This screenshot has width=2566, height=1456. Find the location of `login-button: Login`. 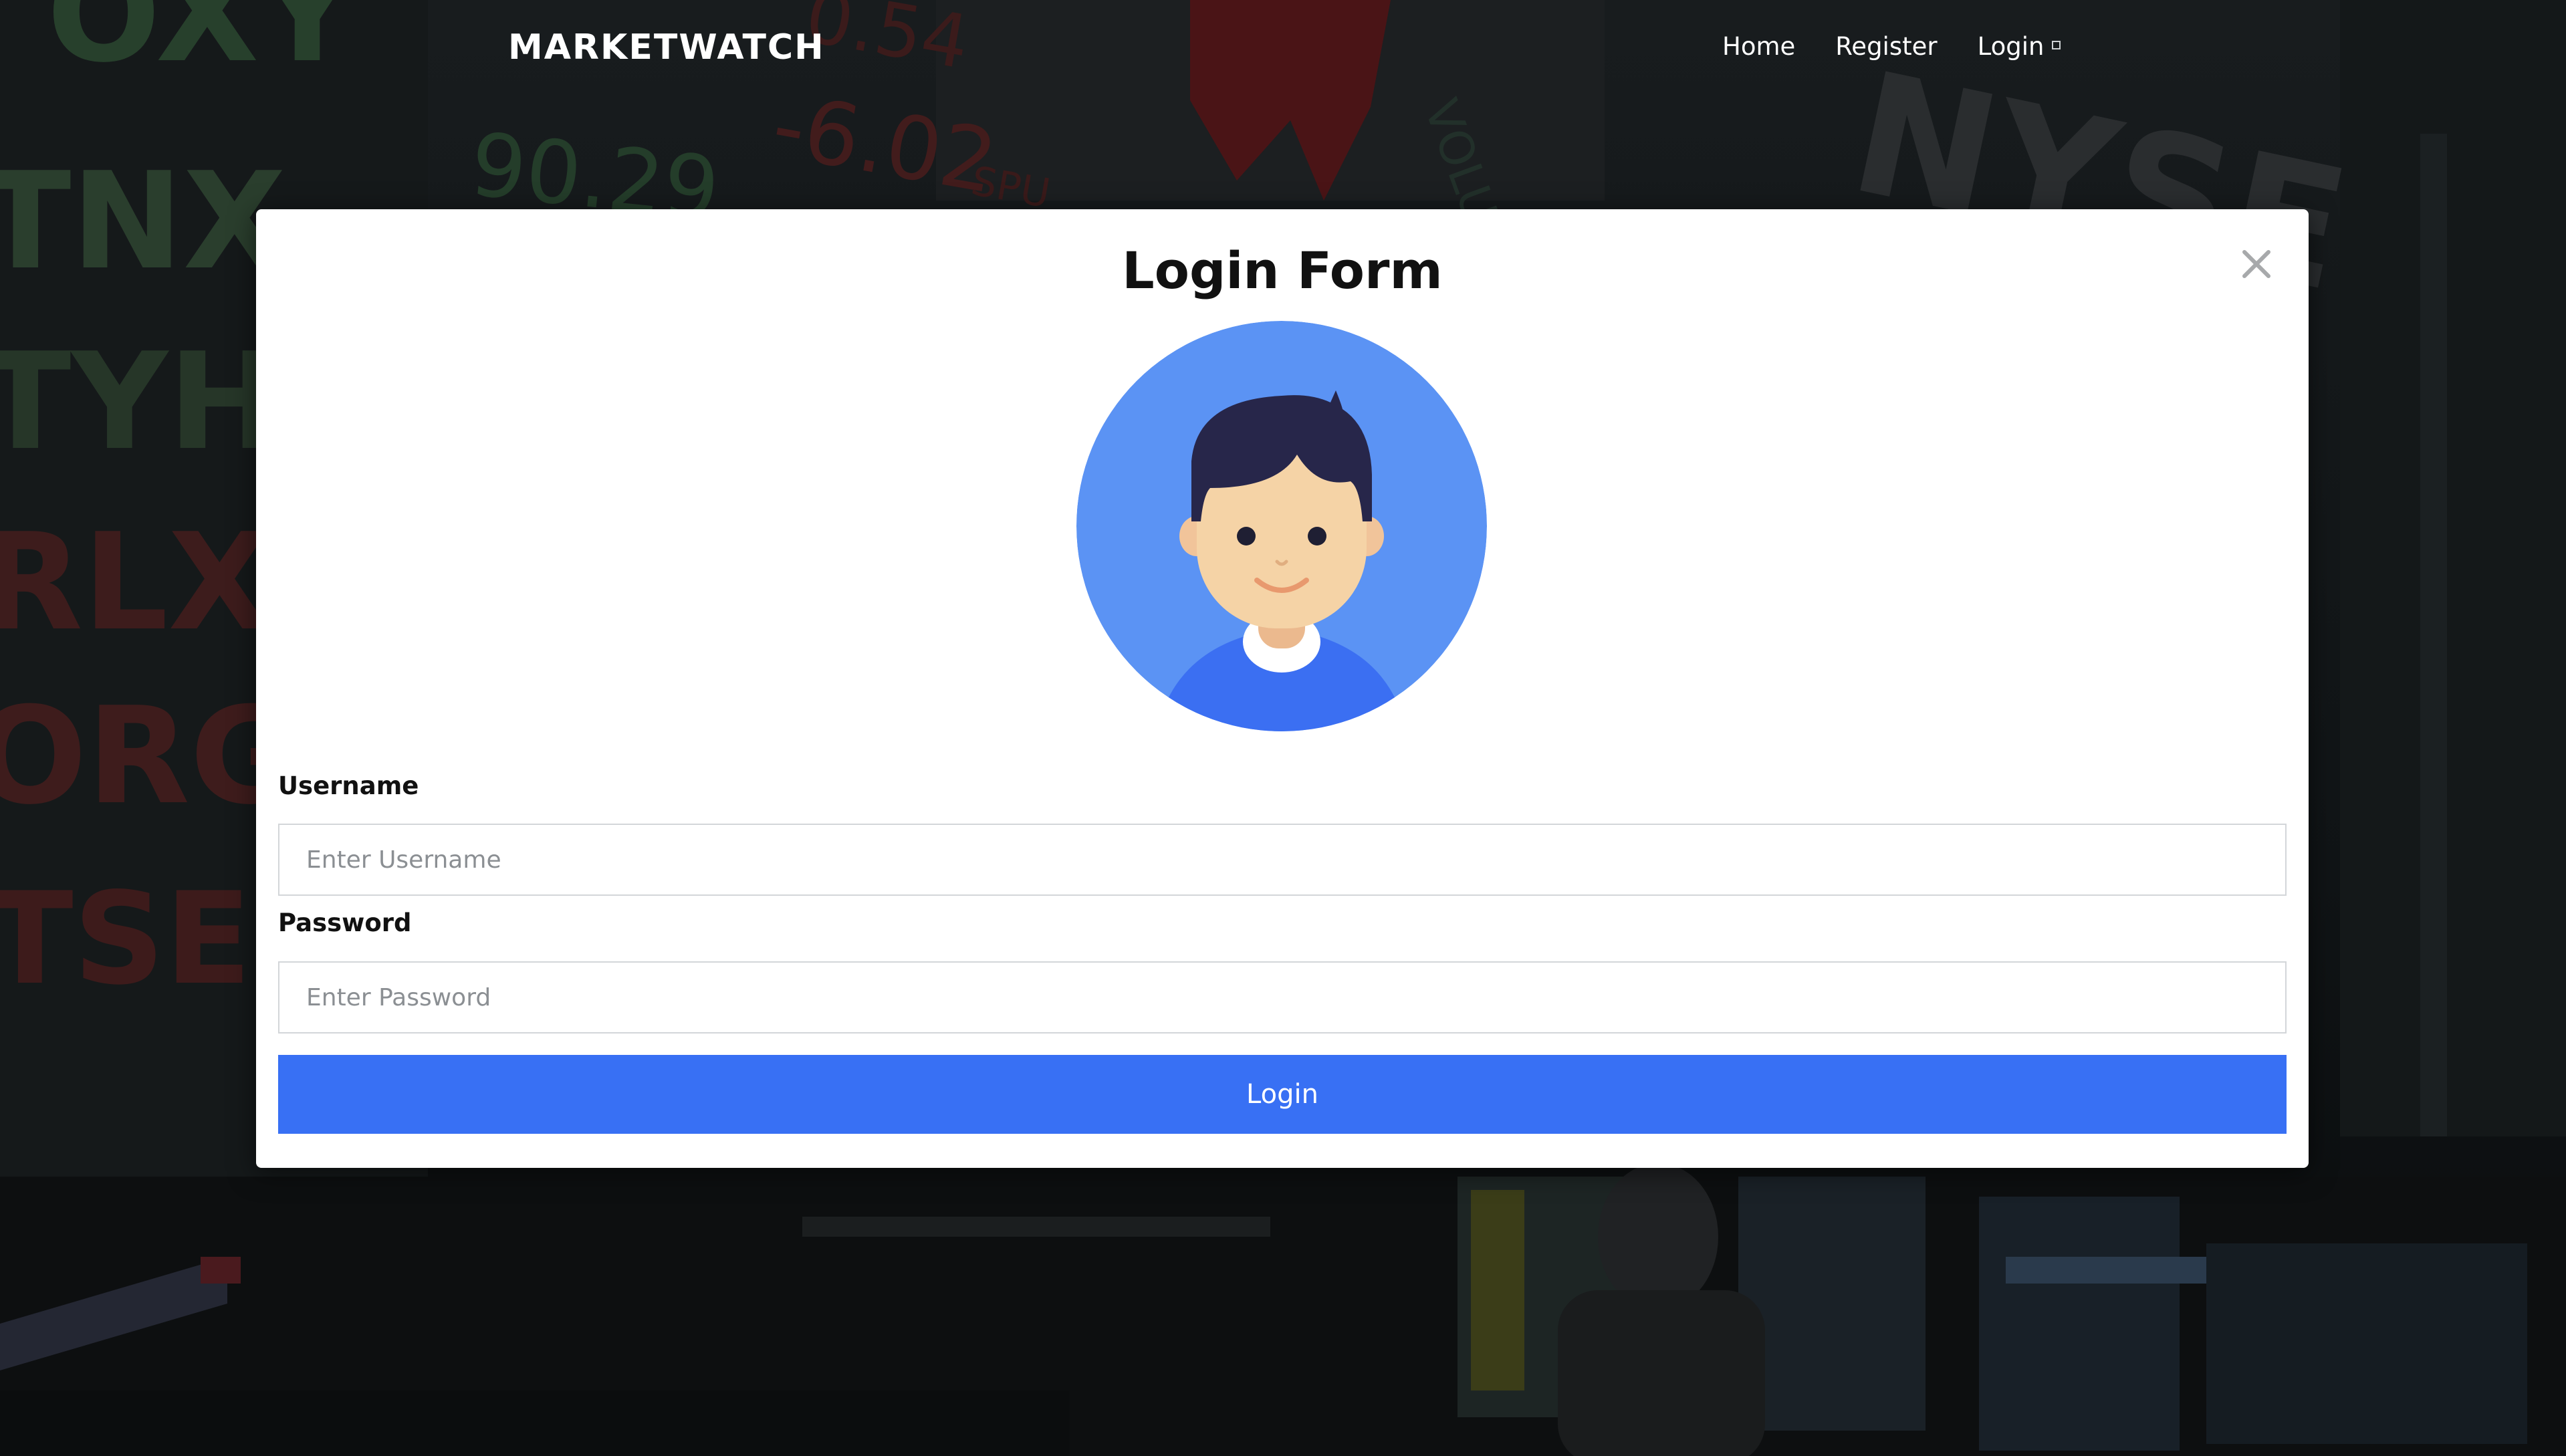

login-button: Login is located at coordinates (1282, 1094).